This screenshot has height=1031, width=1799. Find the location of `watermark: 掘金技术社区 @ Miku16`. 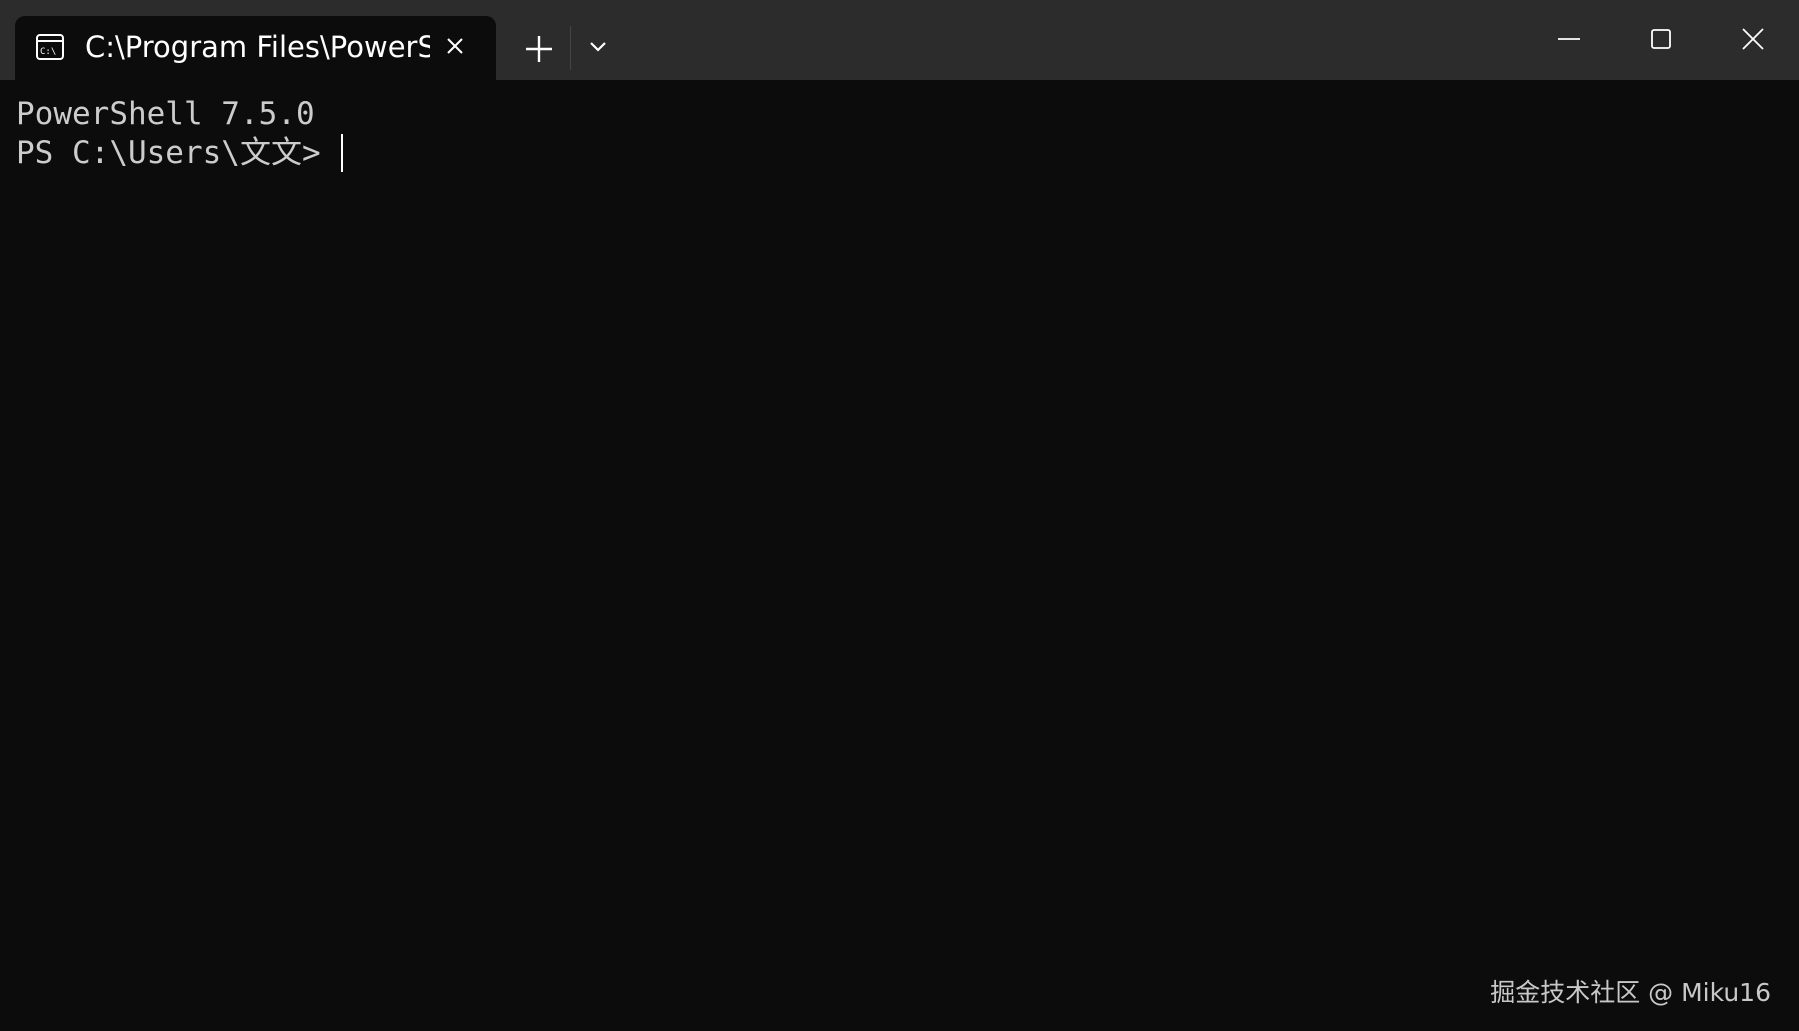

watermark: 掘金技术社区 @ Miku16 is located at coordinates (1630, 992).